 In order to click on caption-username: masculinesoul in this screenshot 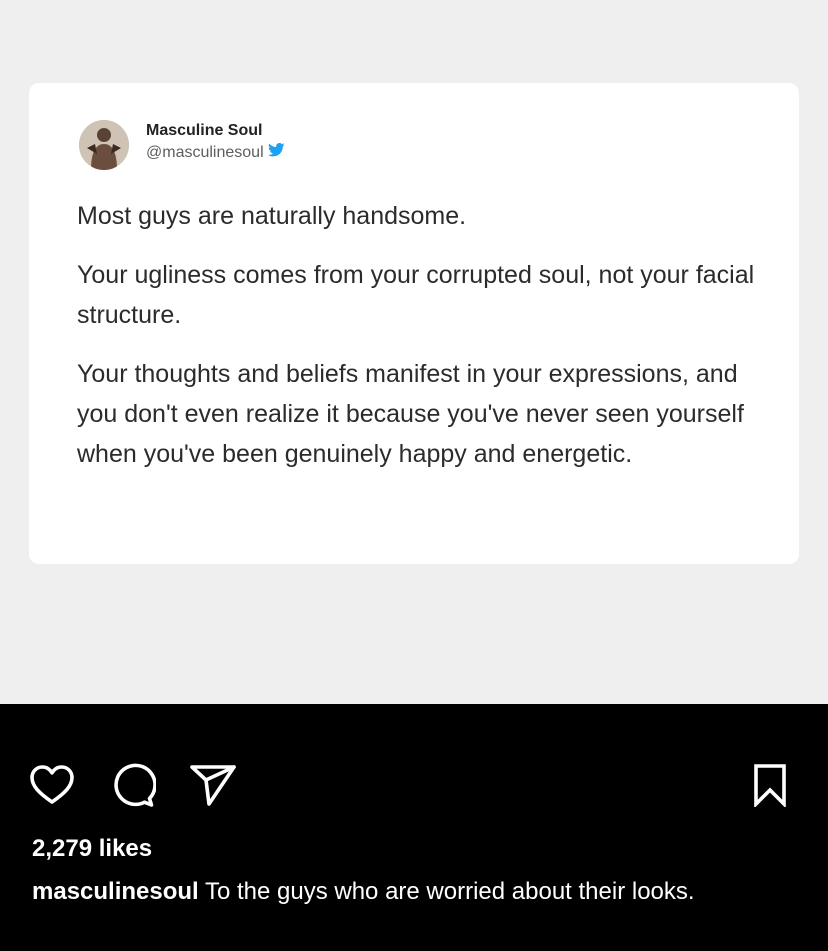, I will do `click(115, 891)`.